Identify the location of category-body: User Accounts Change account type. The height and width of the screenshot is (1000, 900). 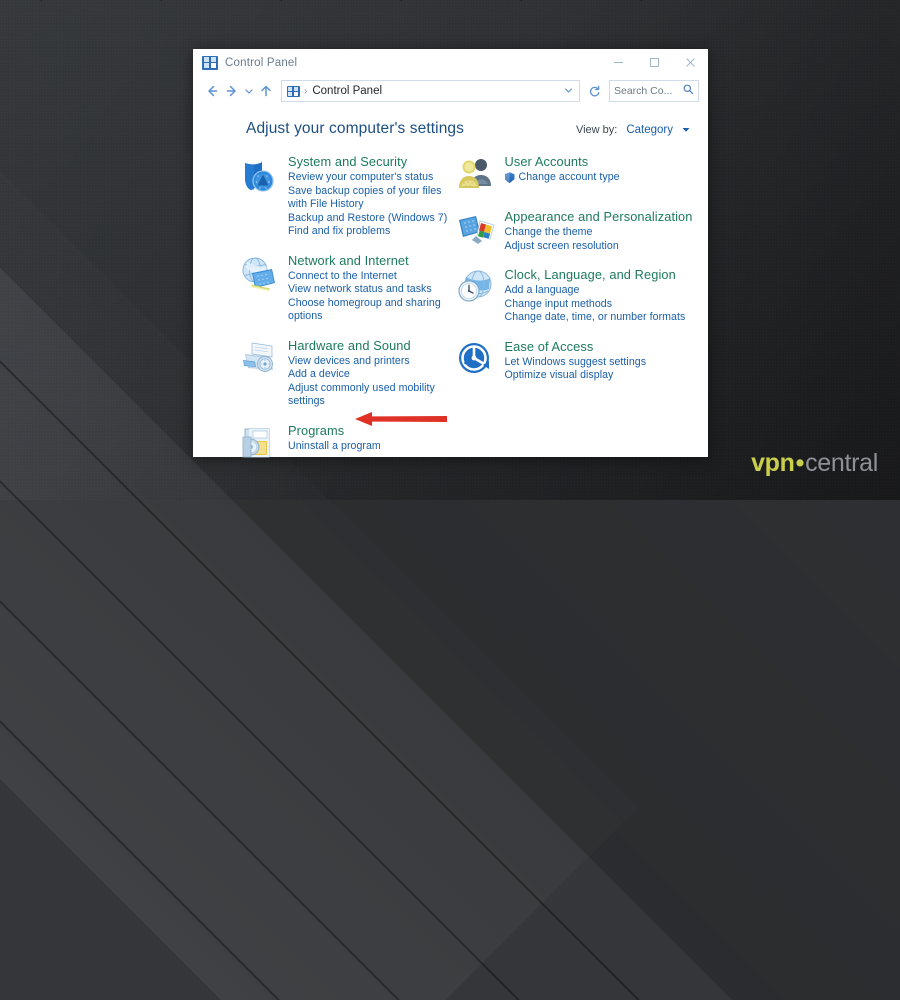
(561, 174).